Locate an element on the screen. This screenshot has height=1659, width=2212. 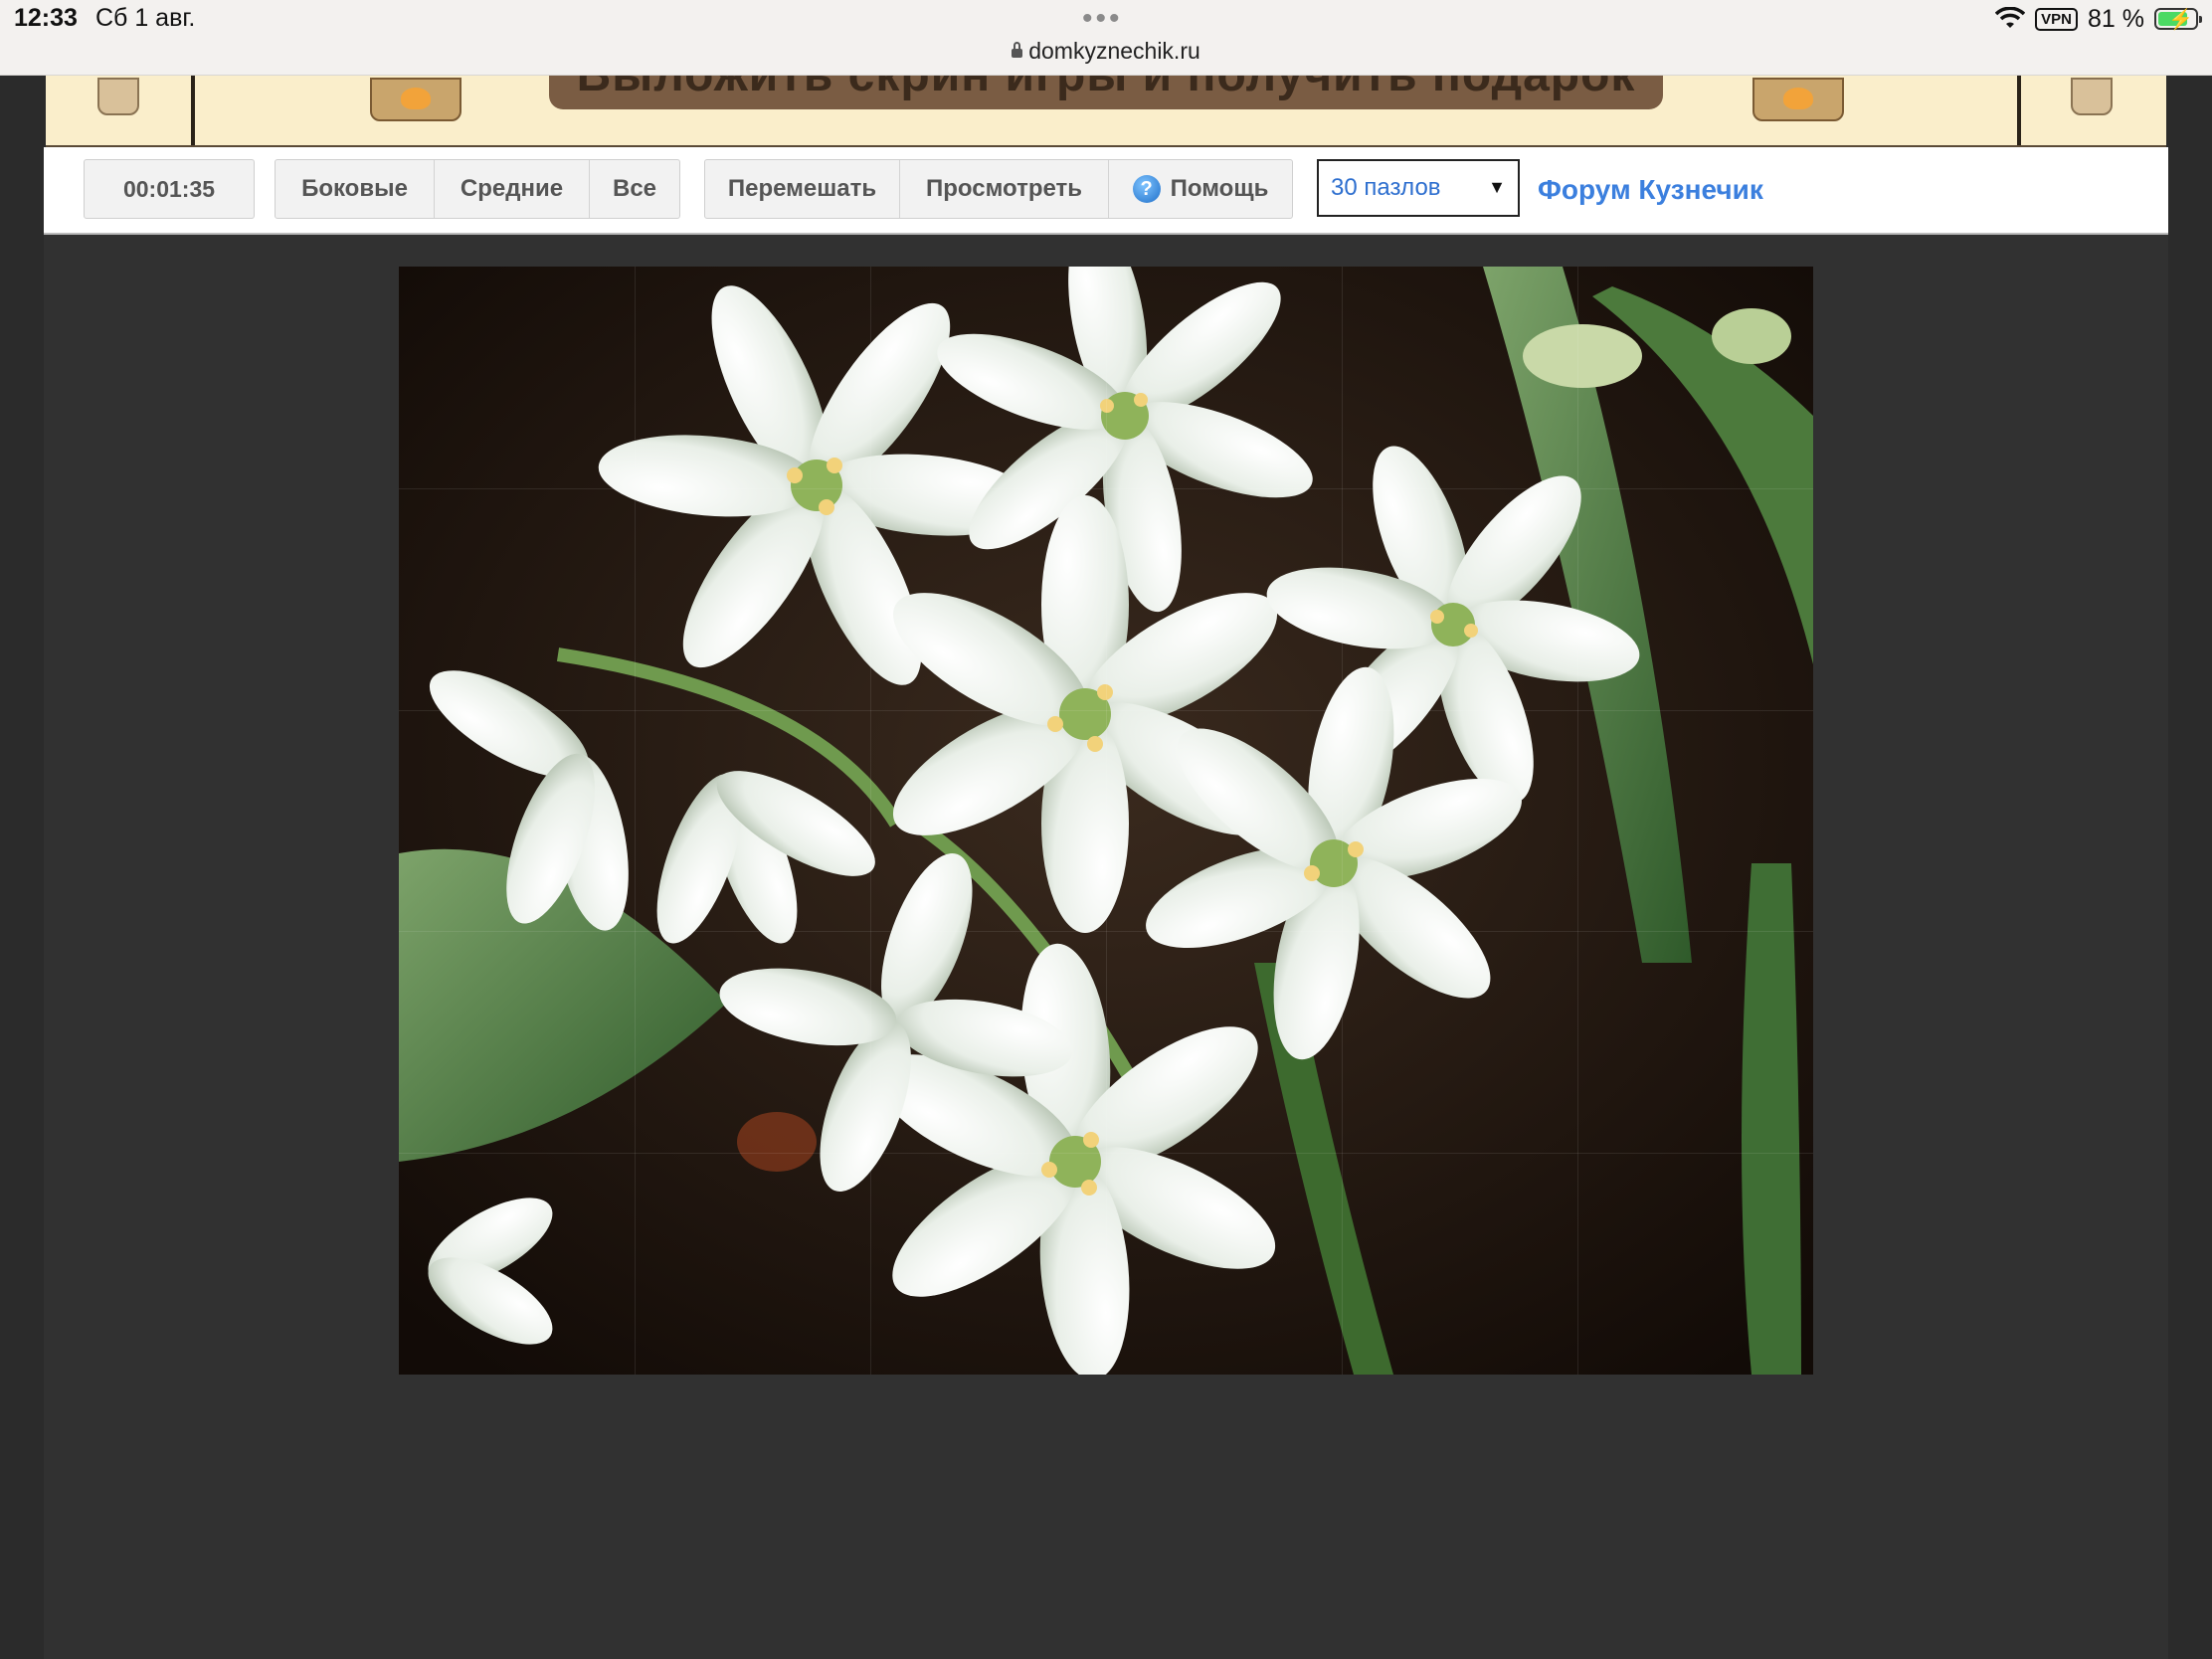
status-date: Сб 1 авг. is located at coordinates (145, 18).